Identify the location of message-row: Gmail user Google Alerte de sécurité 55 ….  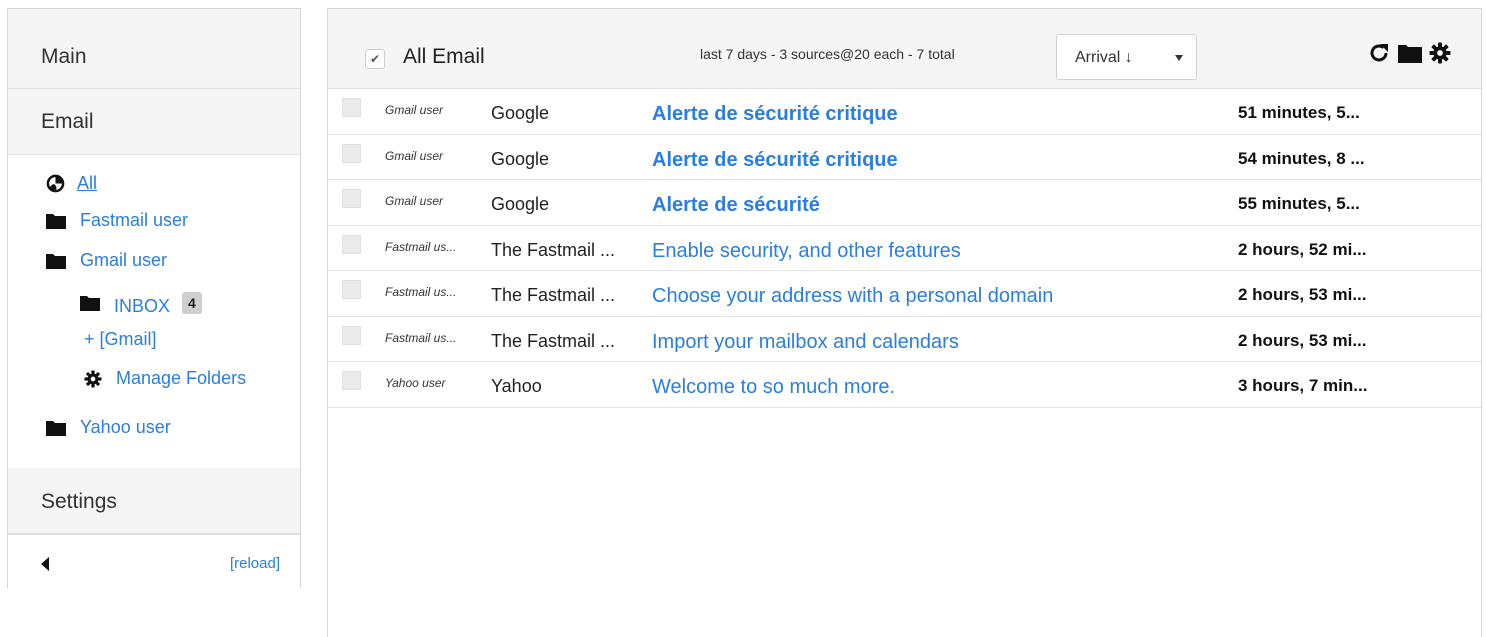
(904, 203).